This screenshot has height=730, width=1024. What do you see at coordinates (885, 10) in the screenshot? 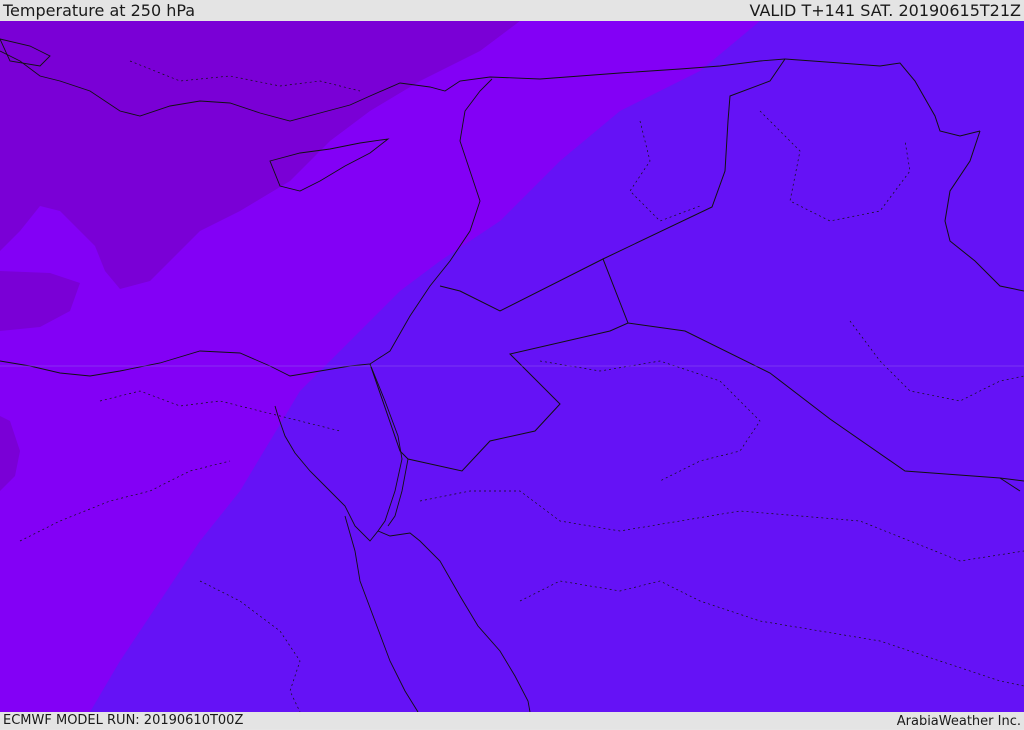
I see `valid-time: VALID T+141 SAT. 20190615T21Z` at bounding box center [885, 10].